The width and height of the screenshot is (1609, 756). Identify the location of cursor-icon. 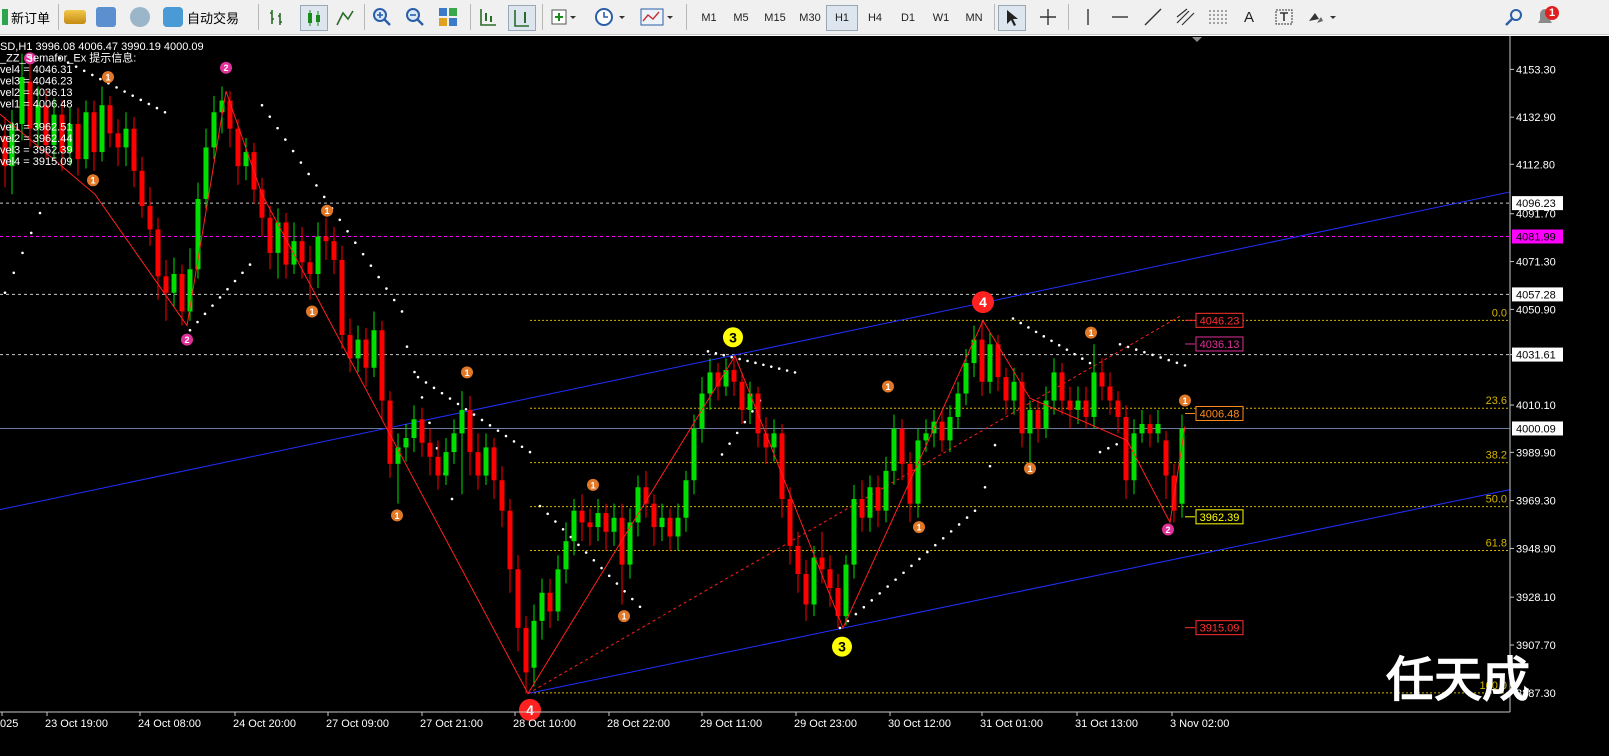
(1012, 18).